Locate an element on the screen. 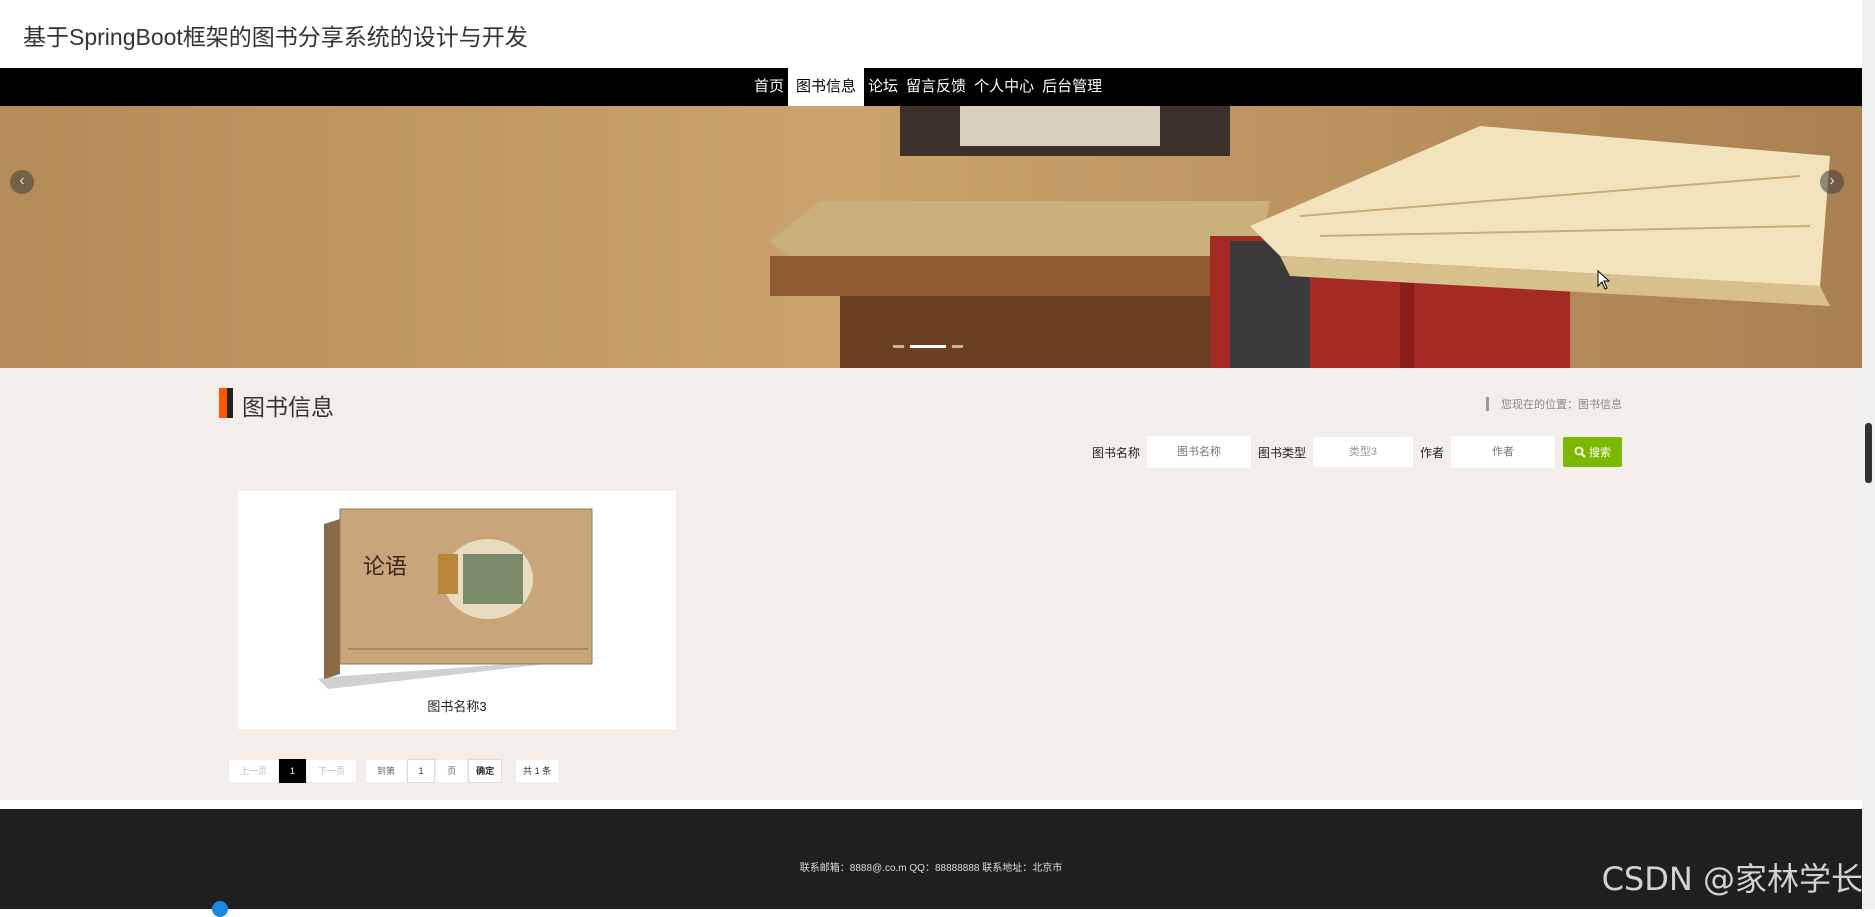  book-type-label: 图书类型 is located at coordinates (1281, 452).